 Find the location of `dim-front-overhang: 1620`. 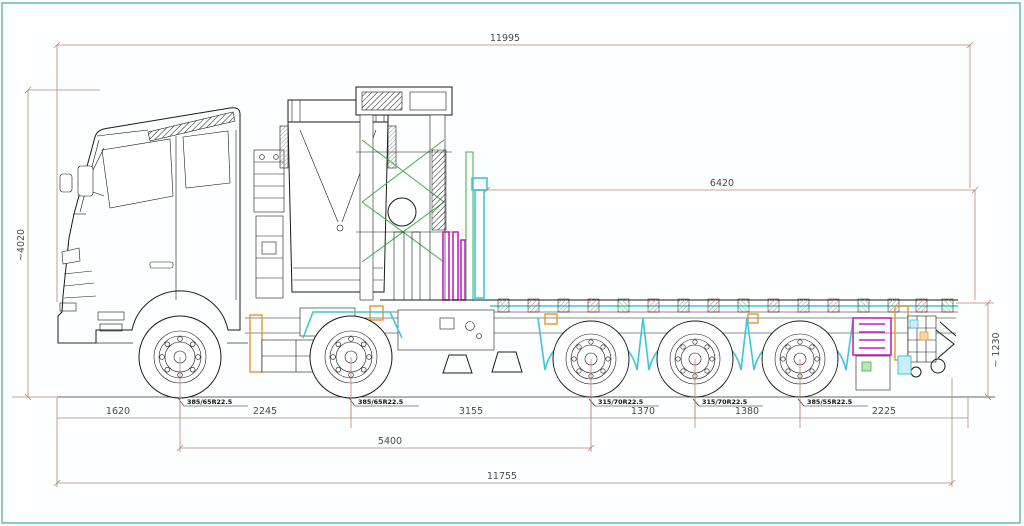

dim-front-overhang: 1620 is located at coordinates (118, 411).